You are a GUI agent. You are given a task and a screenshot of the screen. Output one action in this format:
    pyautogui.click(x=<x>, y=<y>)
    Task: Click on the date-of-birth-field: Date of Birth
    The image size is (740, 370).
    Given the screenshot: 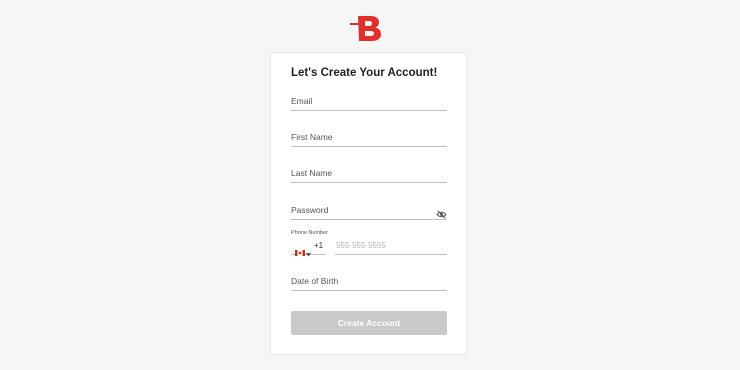 What is the action you would take?
    pyautogui.click(x=369, y=283)
    